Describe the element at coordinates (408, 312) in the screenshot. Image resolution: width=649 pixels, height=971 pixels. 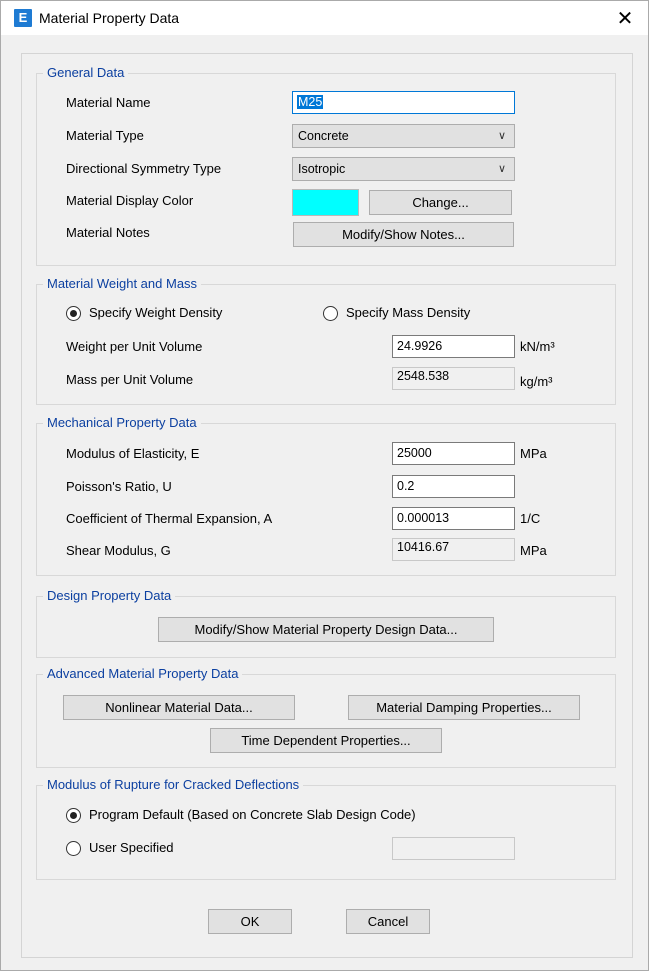
I see `mass-density-radio-label: Specify Mass Density` at that location.